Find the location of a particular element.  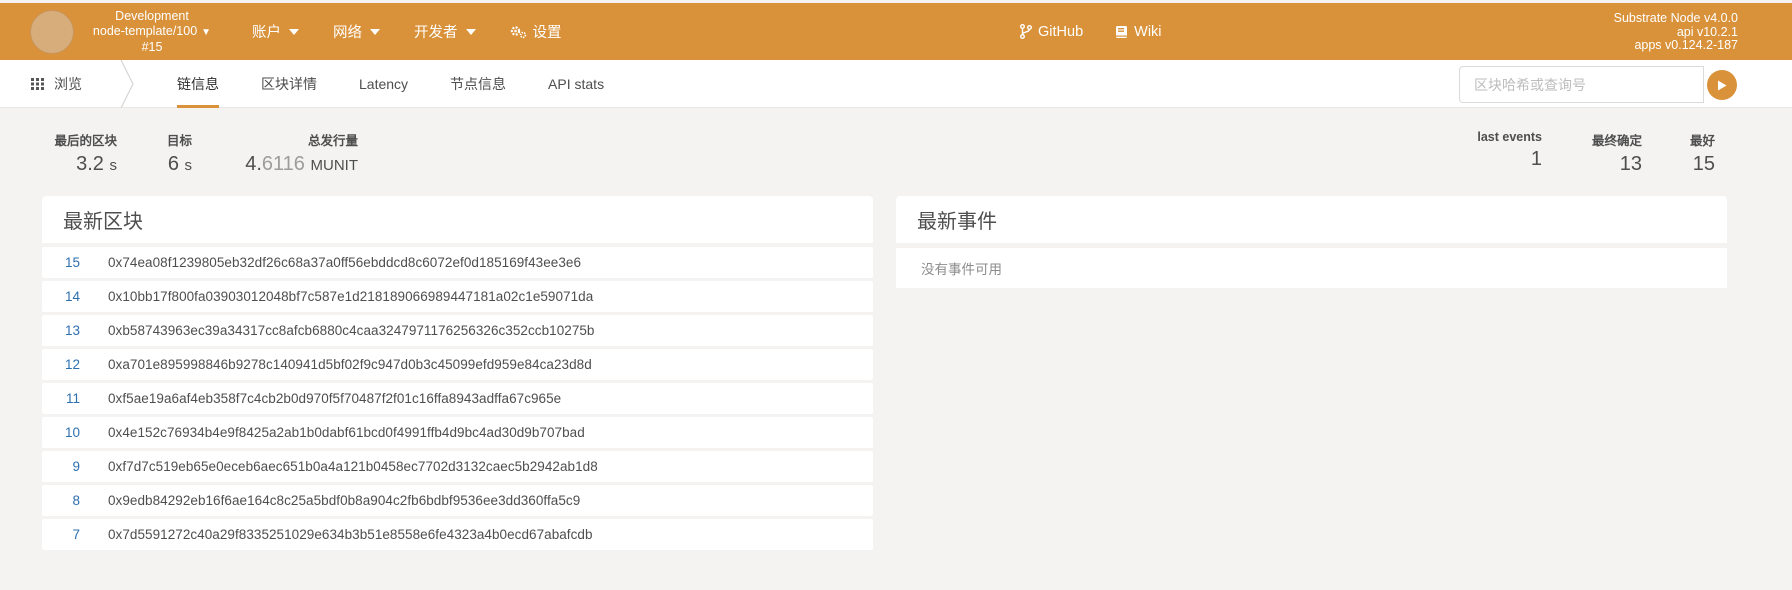

github-link: GitHub is located at coordinates (1051, 32).